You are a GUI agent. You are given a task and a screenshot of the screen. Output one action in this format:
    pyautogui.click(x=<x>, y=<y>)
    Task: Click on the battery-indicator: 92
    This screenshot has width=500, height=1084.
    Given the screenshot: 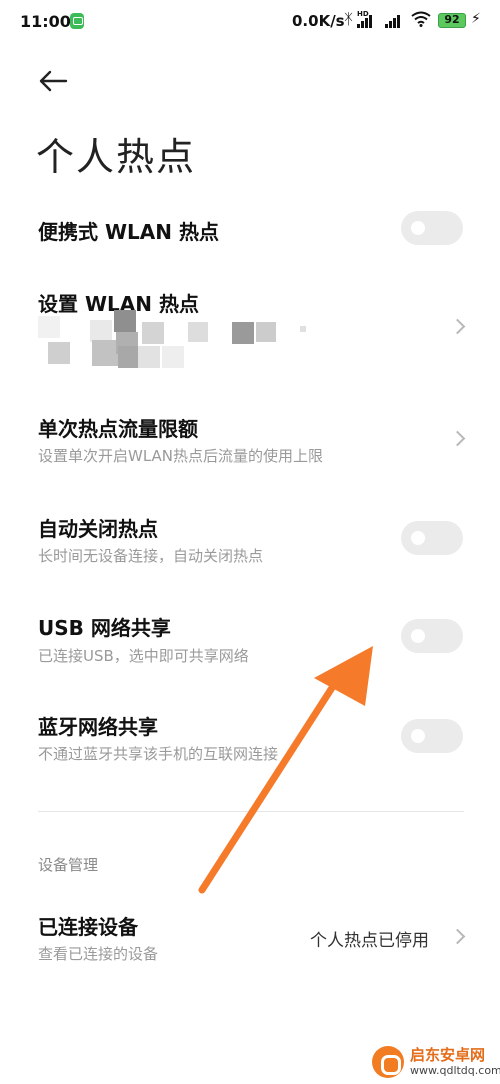 What is the action you would take?
    pyautogui.click(x=452, y=20)
    